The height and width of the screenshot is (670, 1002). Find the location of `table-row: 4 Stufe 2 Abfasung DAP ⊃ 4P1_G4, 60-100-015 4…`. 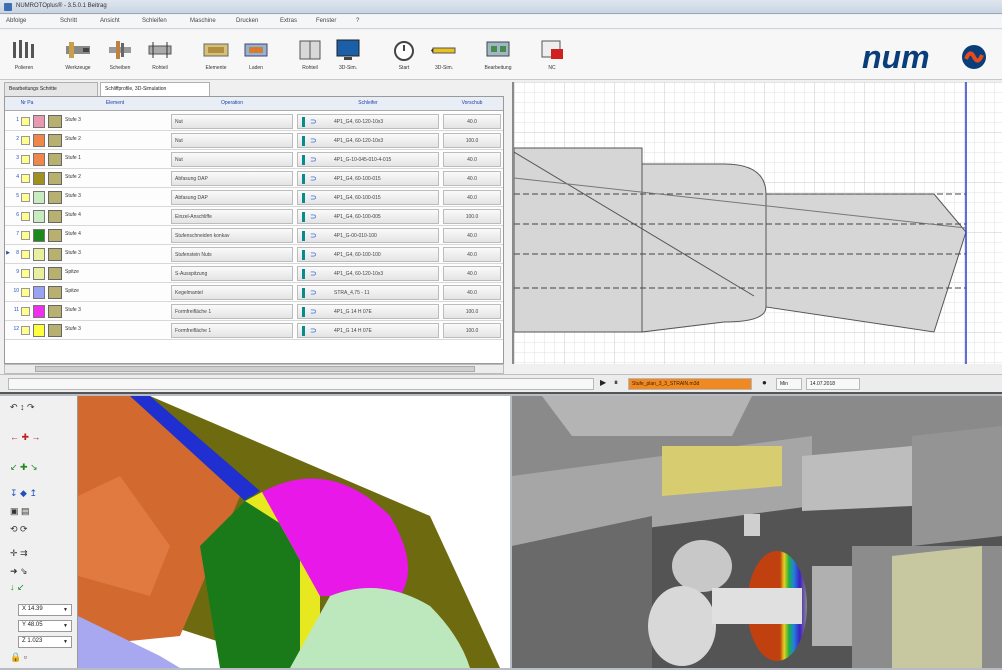

table-row: 4 Stufe 2 Abfasung DAP ⊃ 4P1_G4, 60-100-015 4… is located at coordinates (254, 178).